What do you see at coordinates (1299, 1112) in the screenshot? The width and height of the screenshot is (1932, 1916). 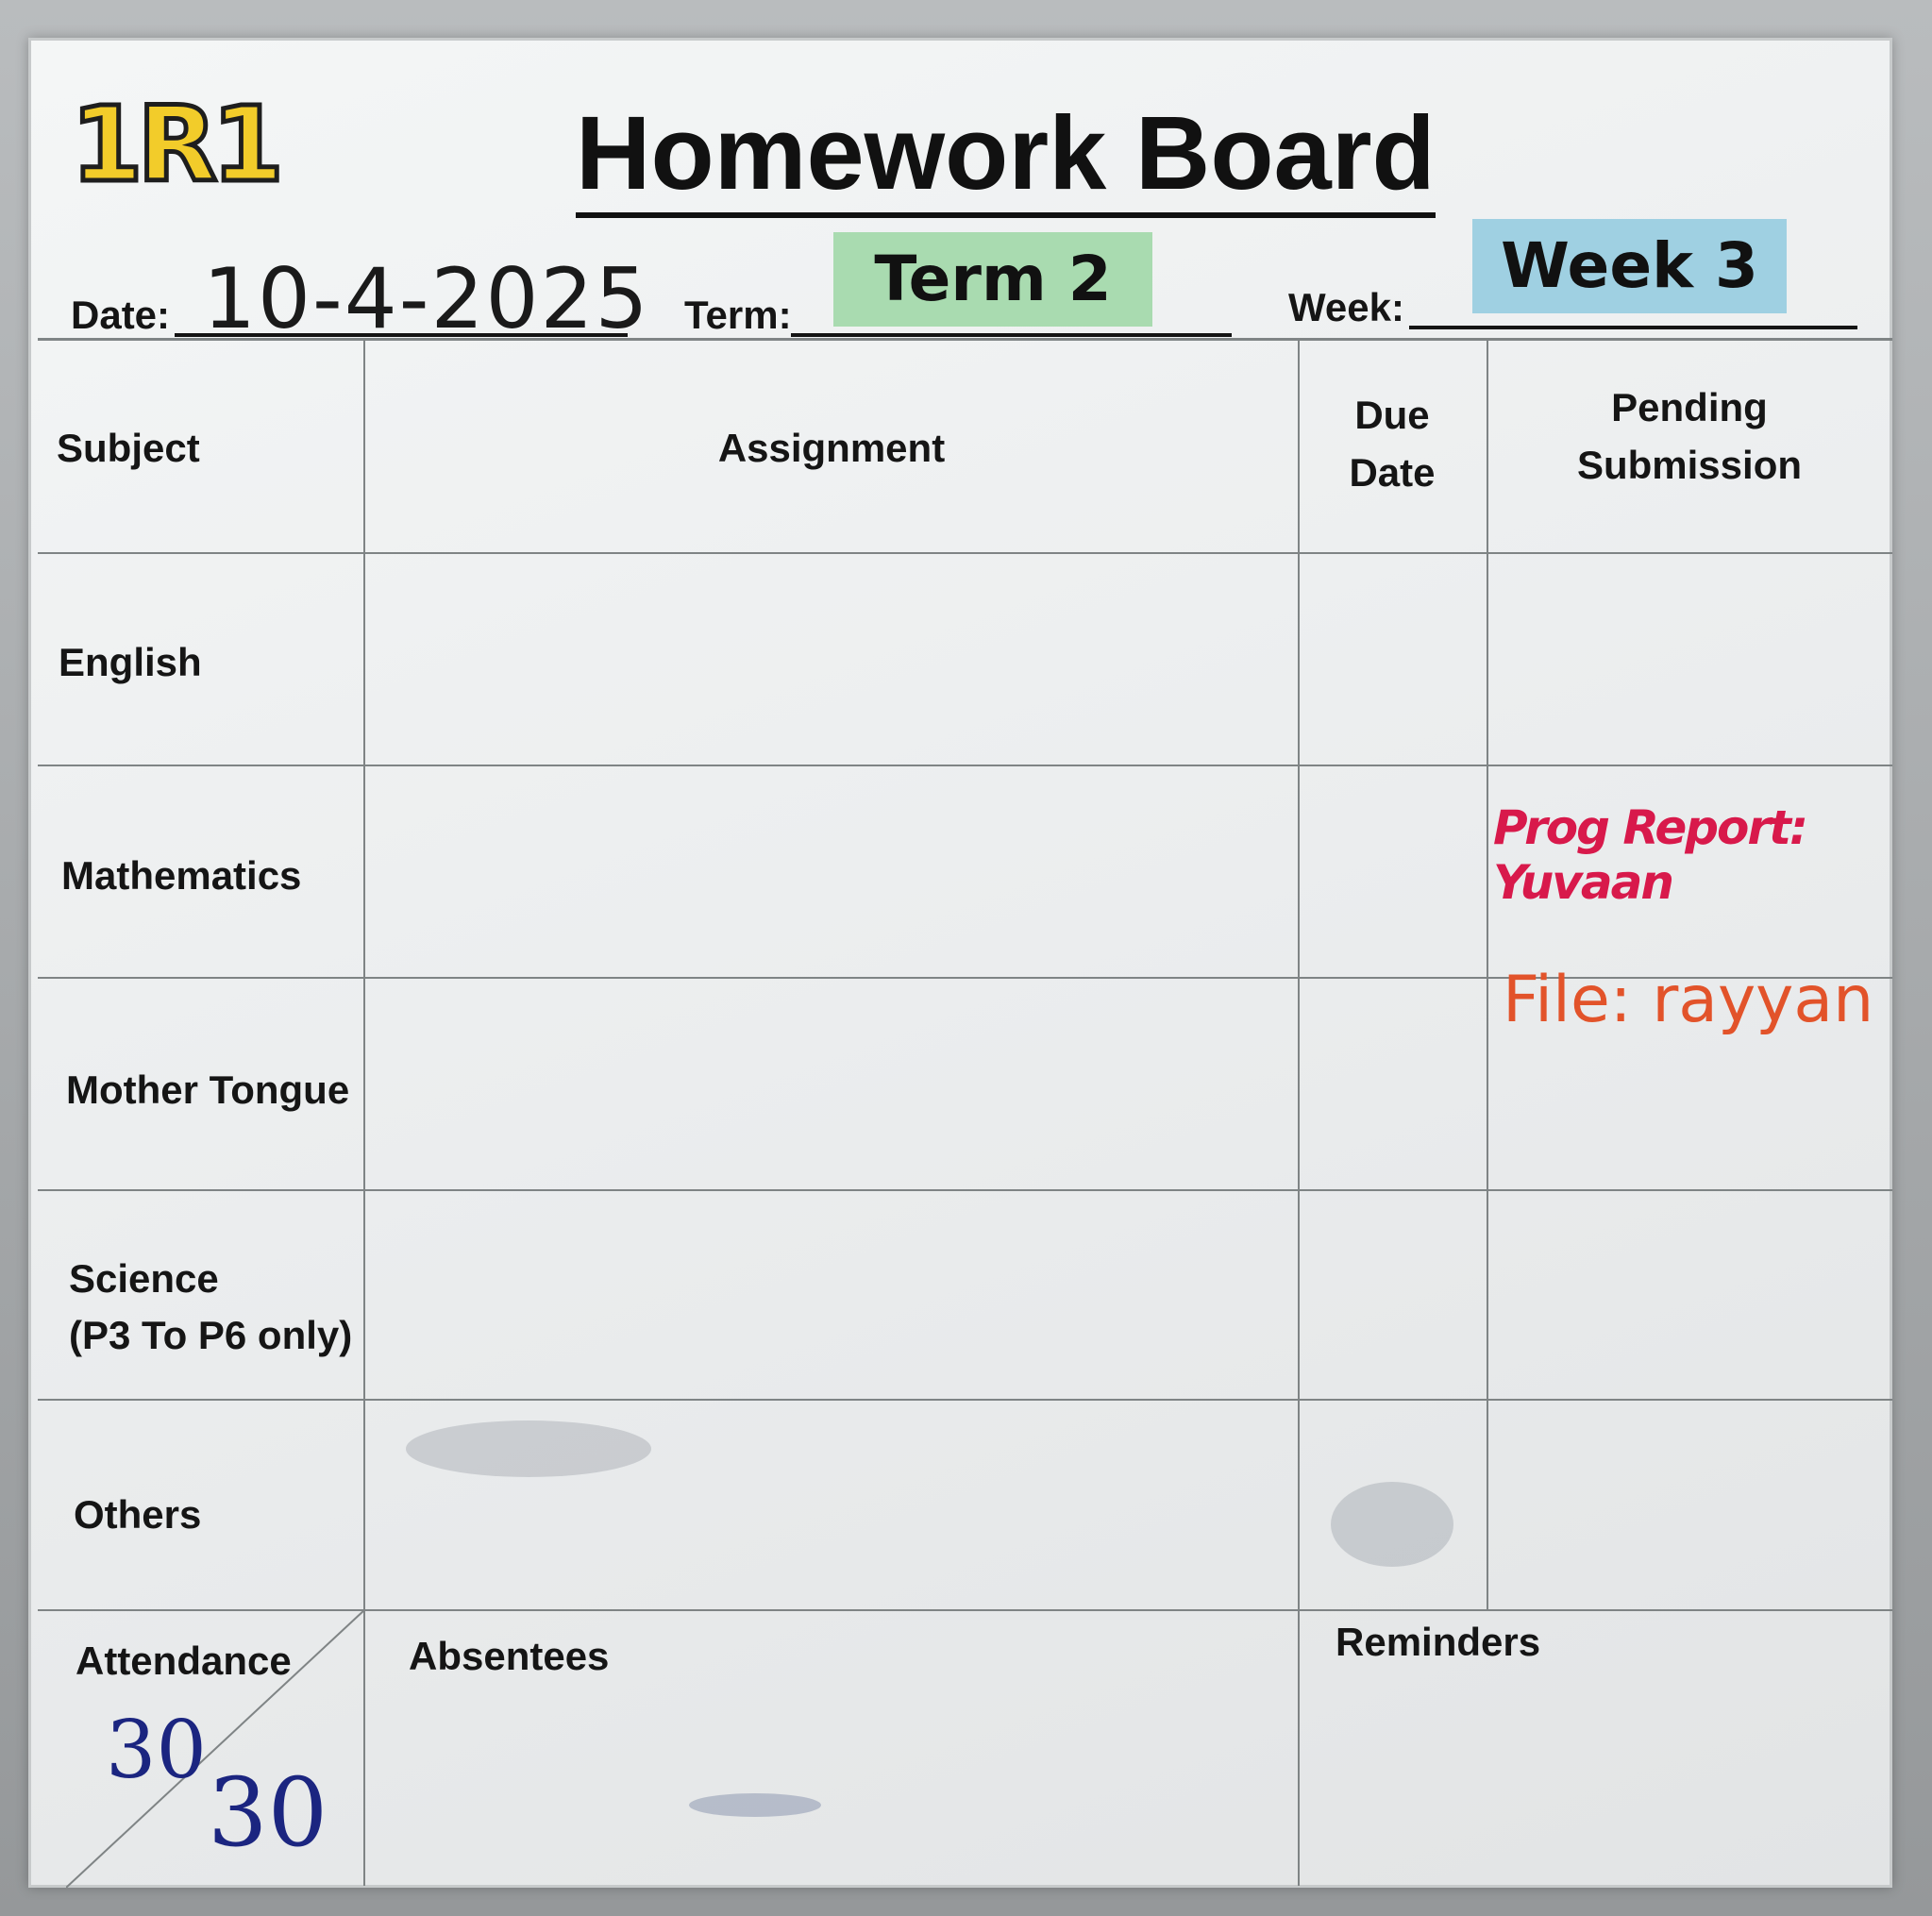 I see `grid-line-v2` at bounding box center [1299, 1112].